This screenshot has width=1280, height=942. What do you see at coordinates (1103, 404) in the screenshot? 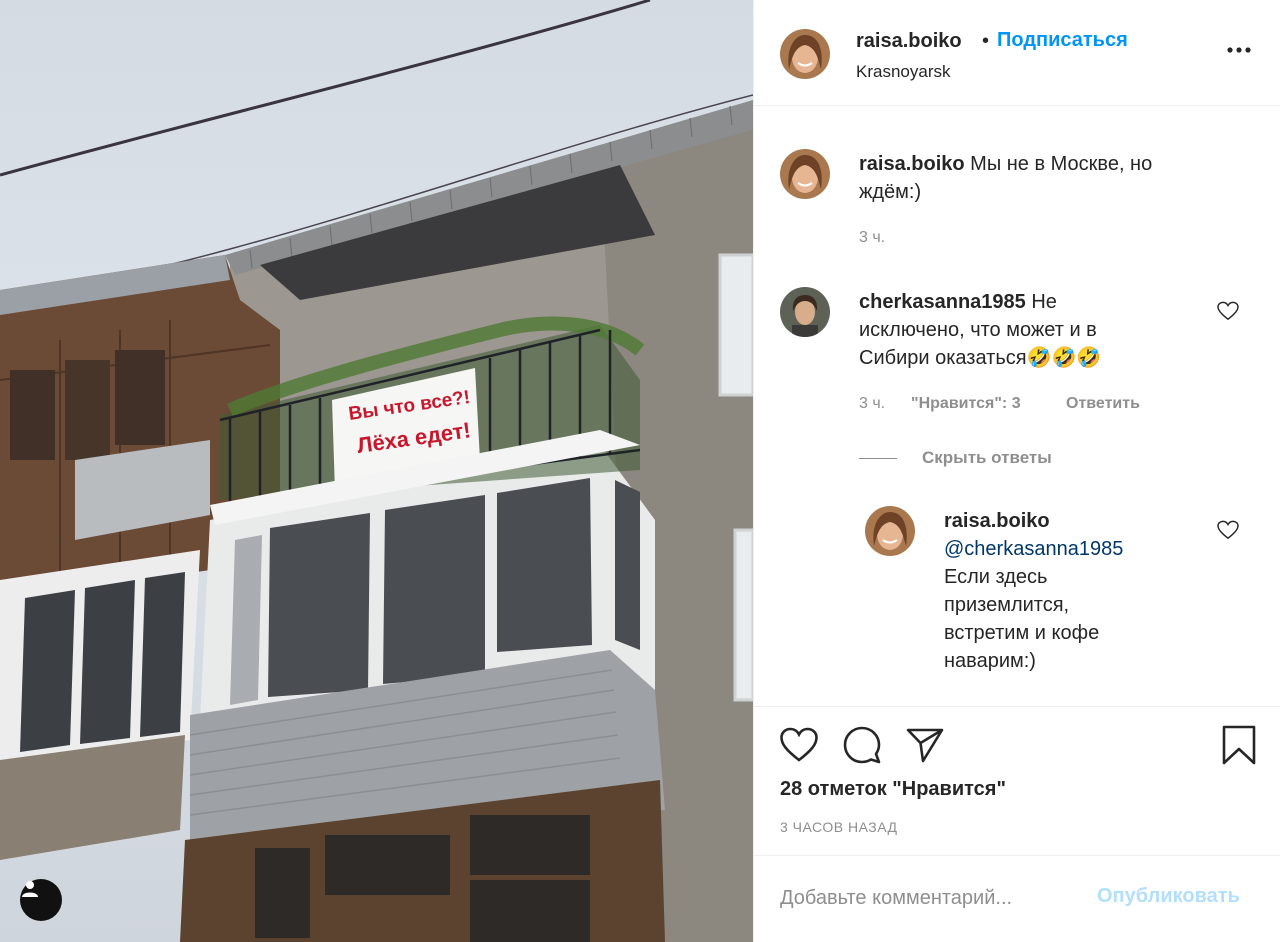
I see `reply-button: Ответить` at bounding box center [1103, 404].